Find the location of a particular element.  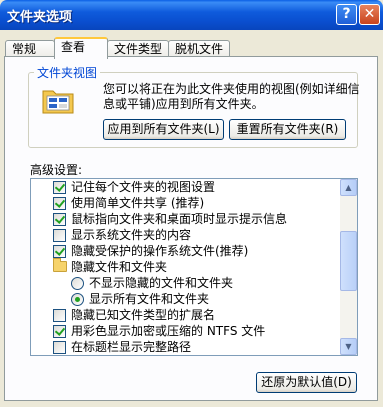

setting-label: 隐藏受保护的操作系统文件(推荐) is located at coordinates (160, 251).